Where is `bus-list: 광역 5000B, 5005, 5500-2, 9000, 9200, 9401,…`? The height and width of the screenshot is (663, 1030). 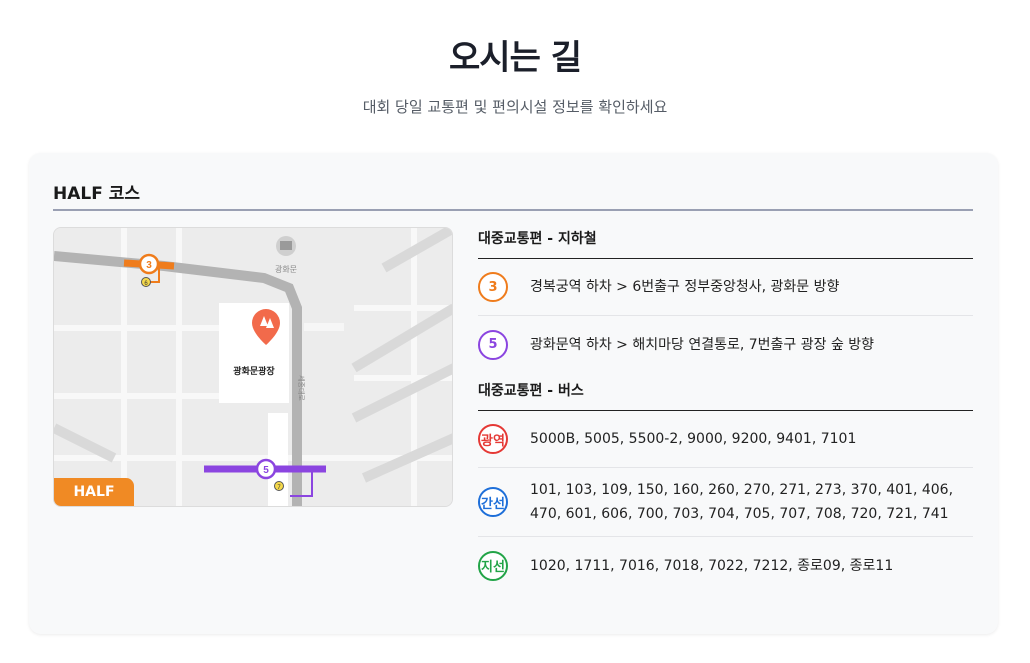
bus-list: 광역 5000B, 5005, 5500-2, 9000, 9200, 9401,… is located at coordinates (725, 502).